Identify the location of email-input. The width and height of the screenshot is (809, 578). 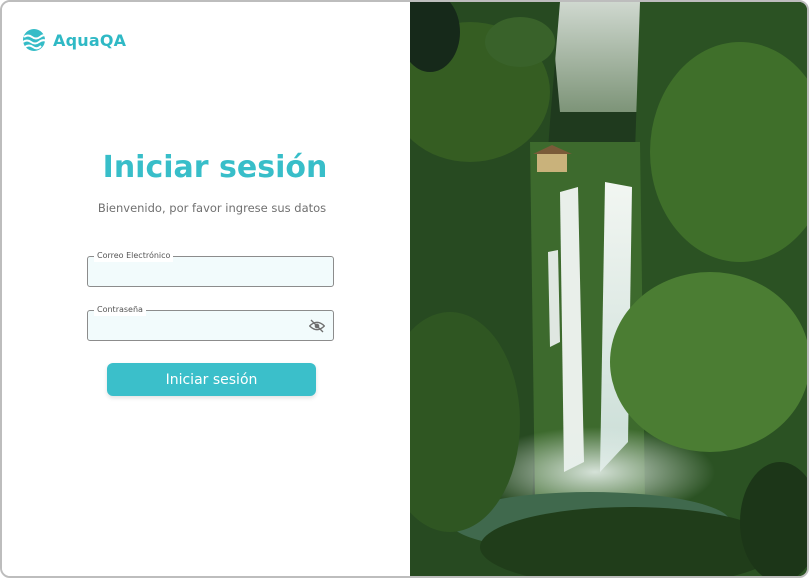
(210, 271).